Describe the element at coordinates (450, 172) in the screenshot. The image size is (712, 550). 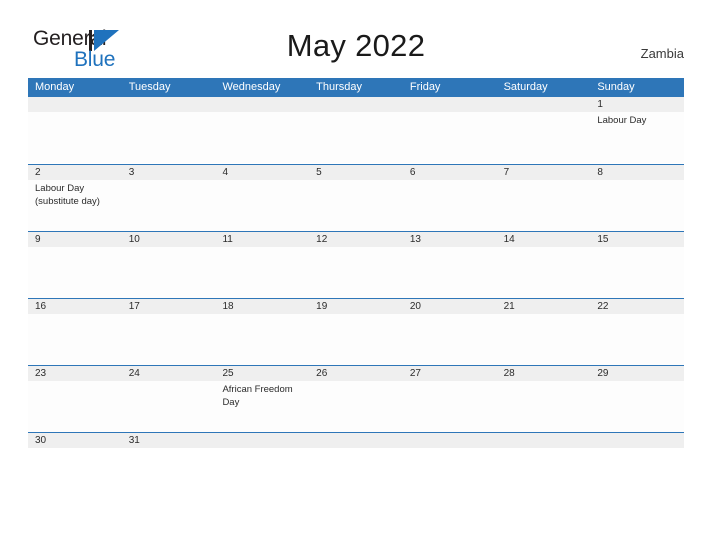
I see `day-number-6: 6` at that location.